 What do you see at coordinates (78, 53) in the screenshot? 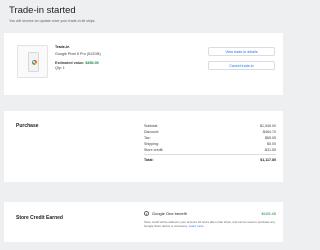
I see `tradein-product-name: Google Pixel 6 Pro (512GB)` at bounding box center [78, 53].